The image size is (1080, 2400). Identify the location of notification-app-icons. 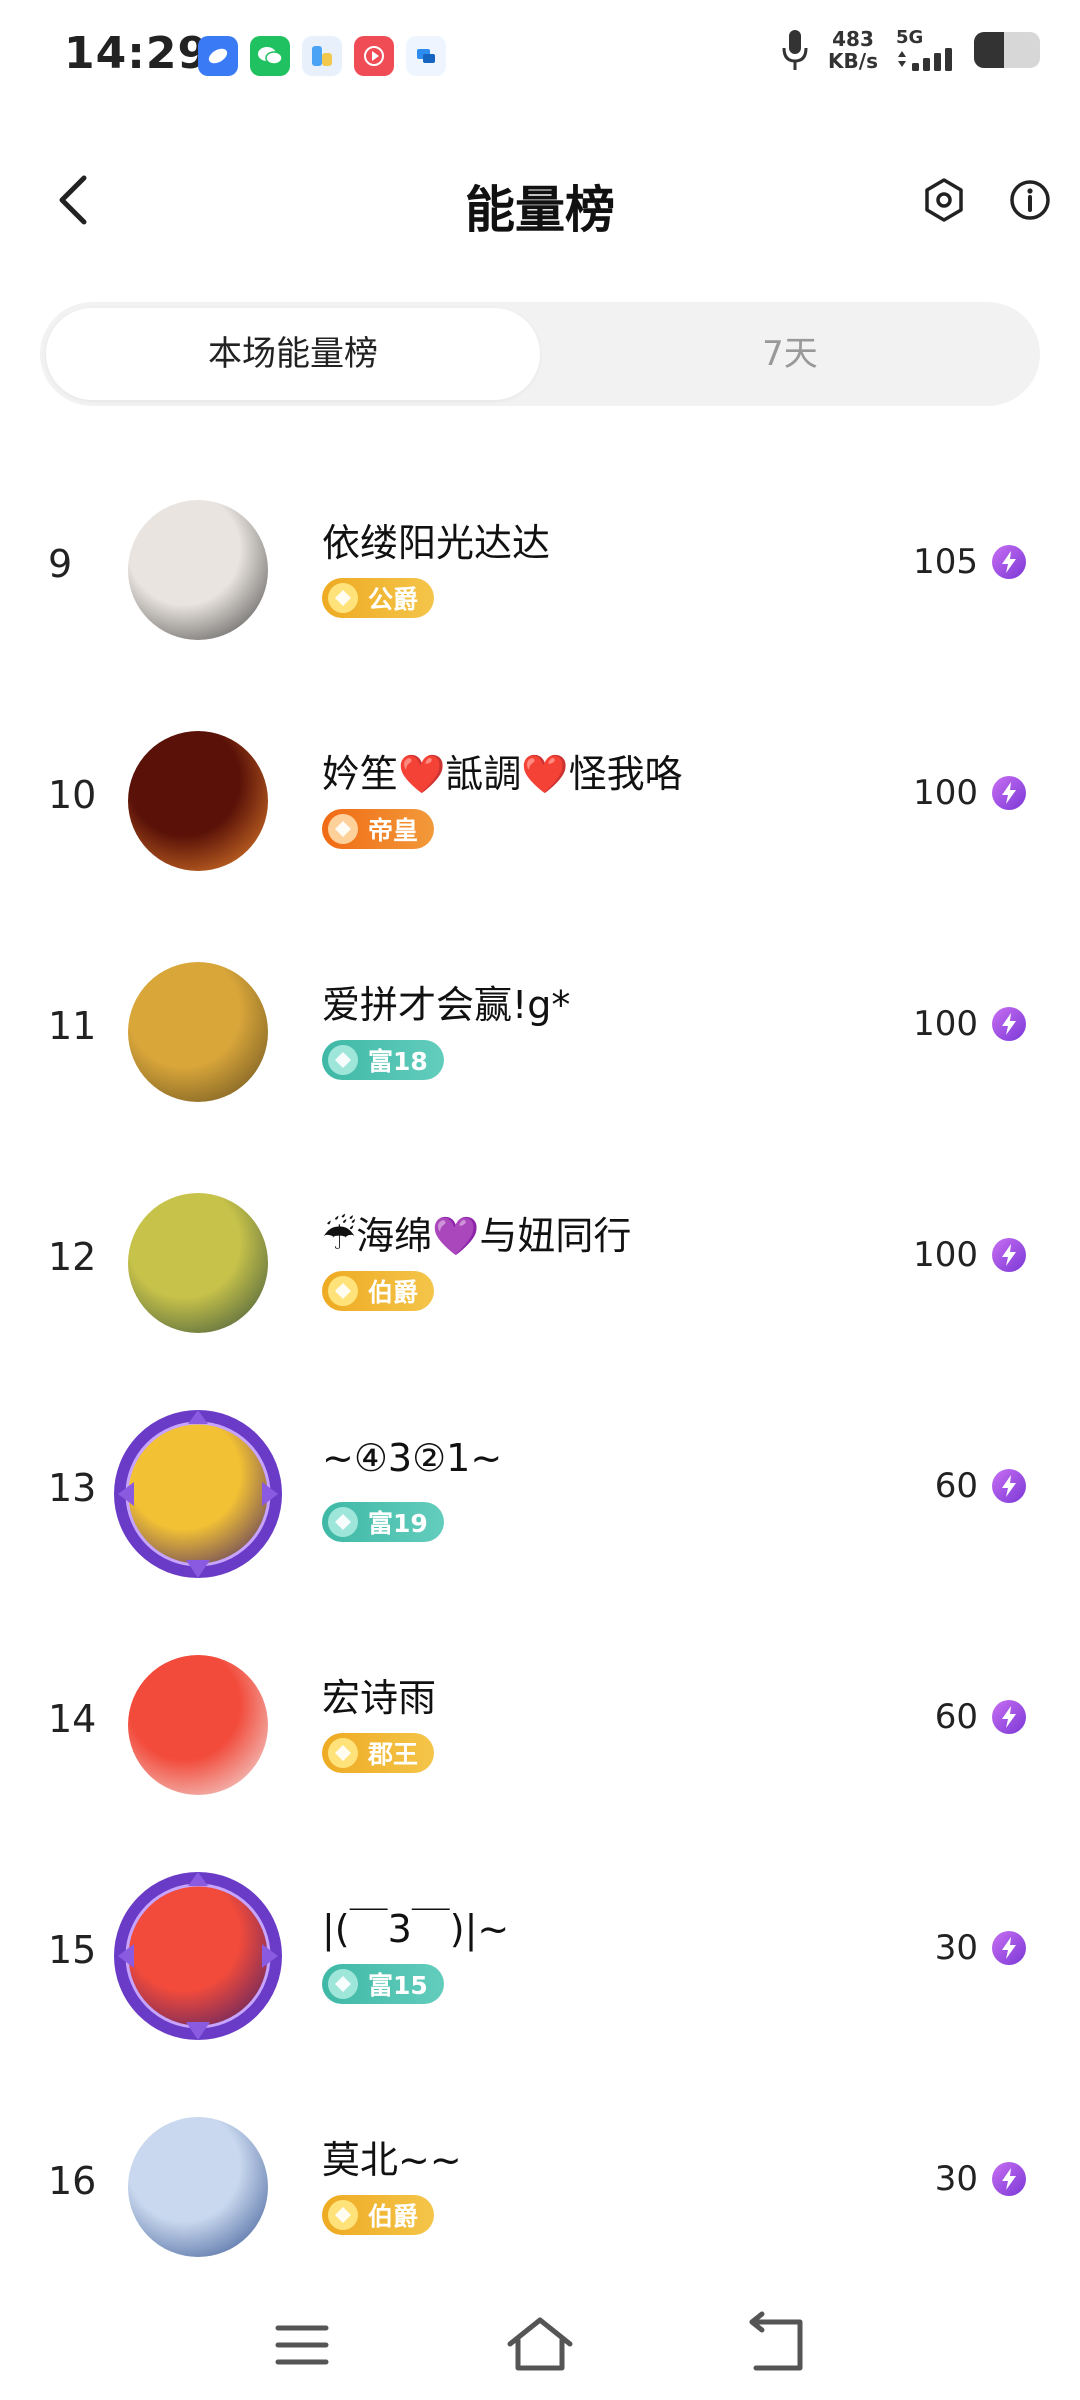
(322, 56).